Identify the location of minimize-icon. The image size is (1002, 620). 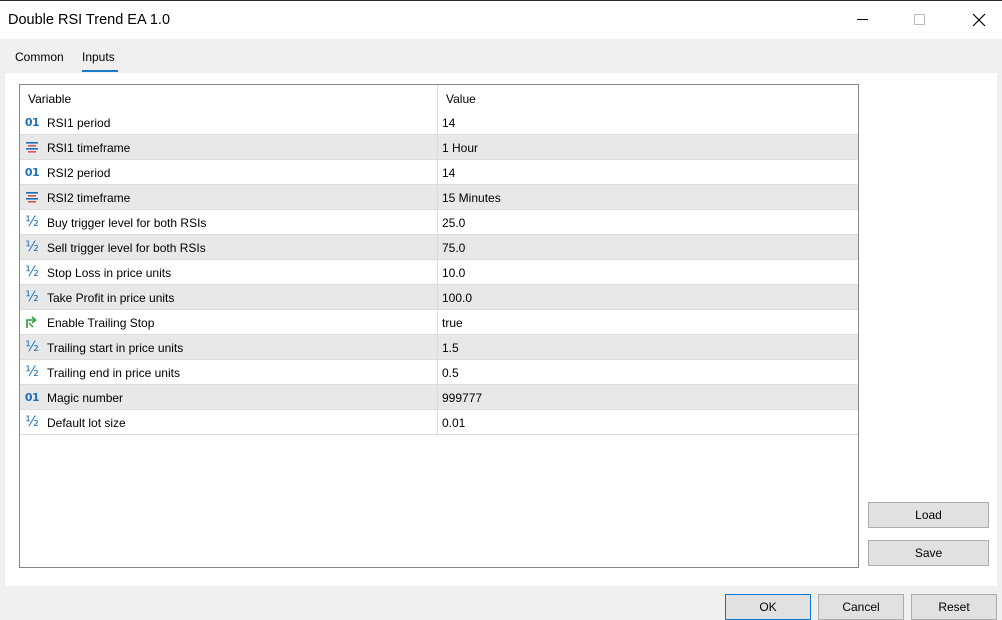
(862, 19).